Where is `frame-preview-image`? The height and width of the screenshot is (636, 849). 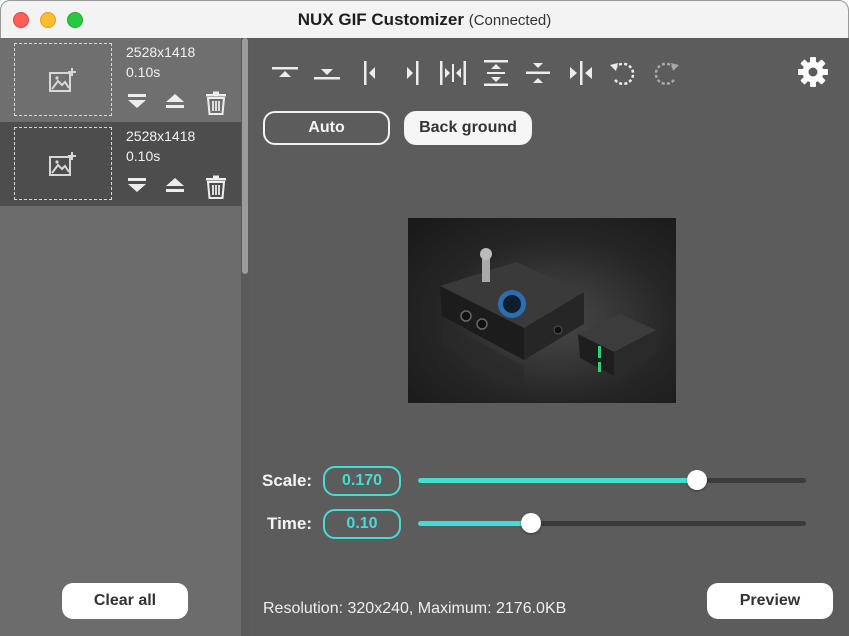
frame-preview-image is located at coordinates (542, 310).